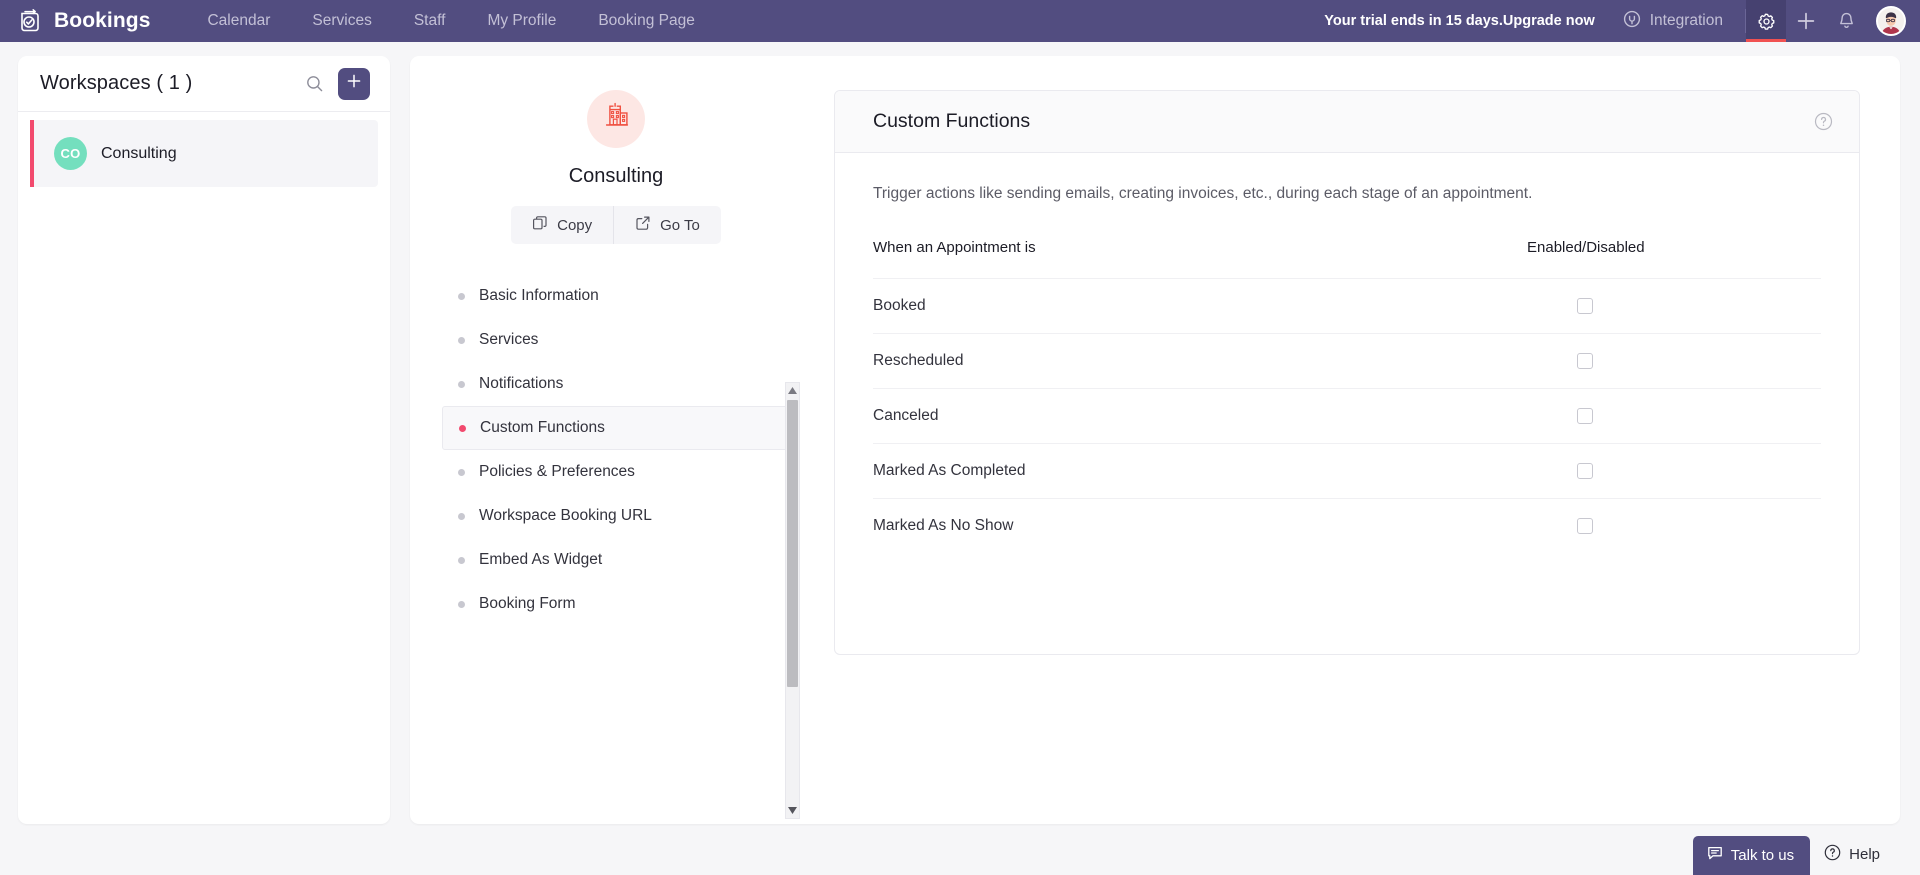 This screenshot has width=1920, height=875. I want to click on nav-link-services: Services, so click(341, 21).